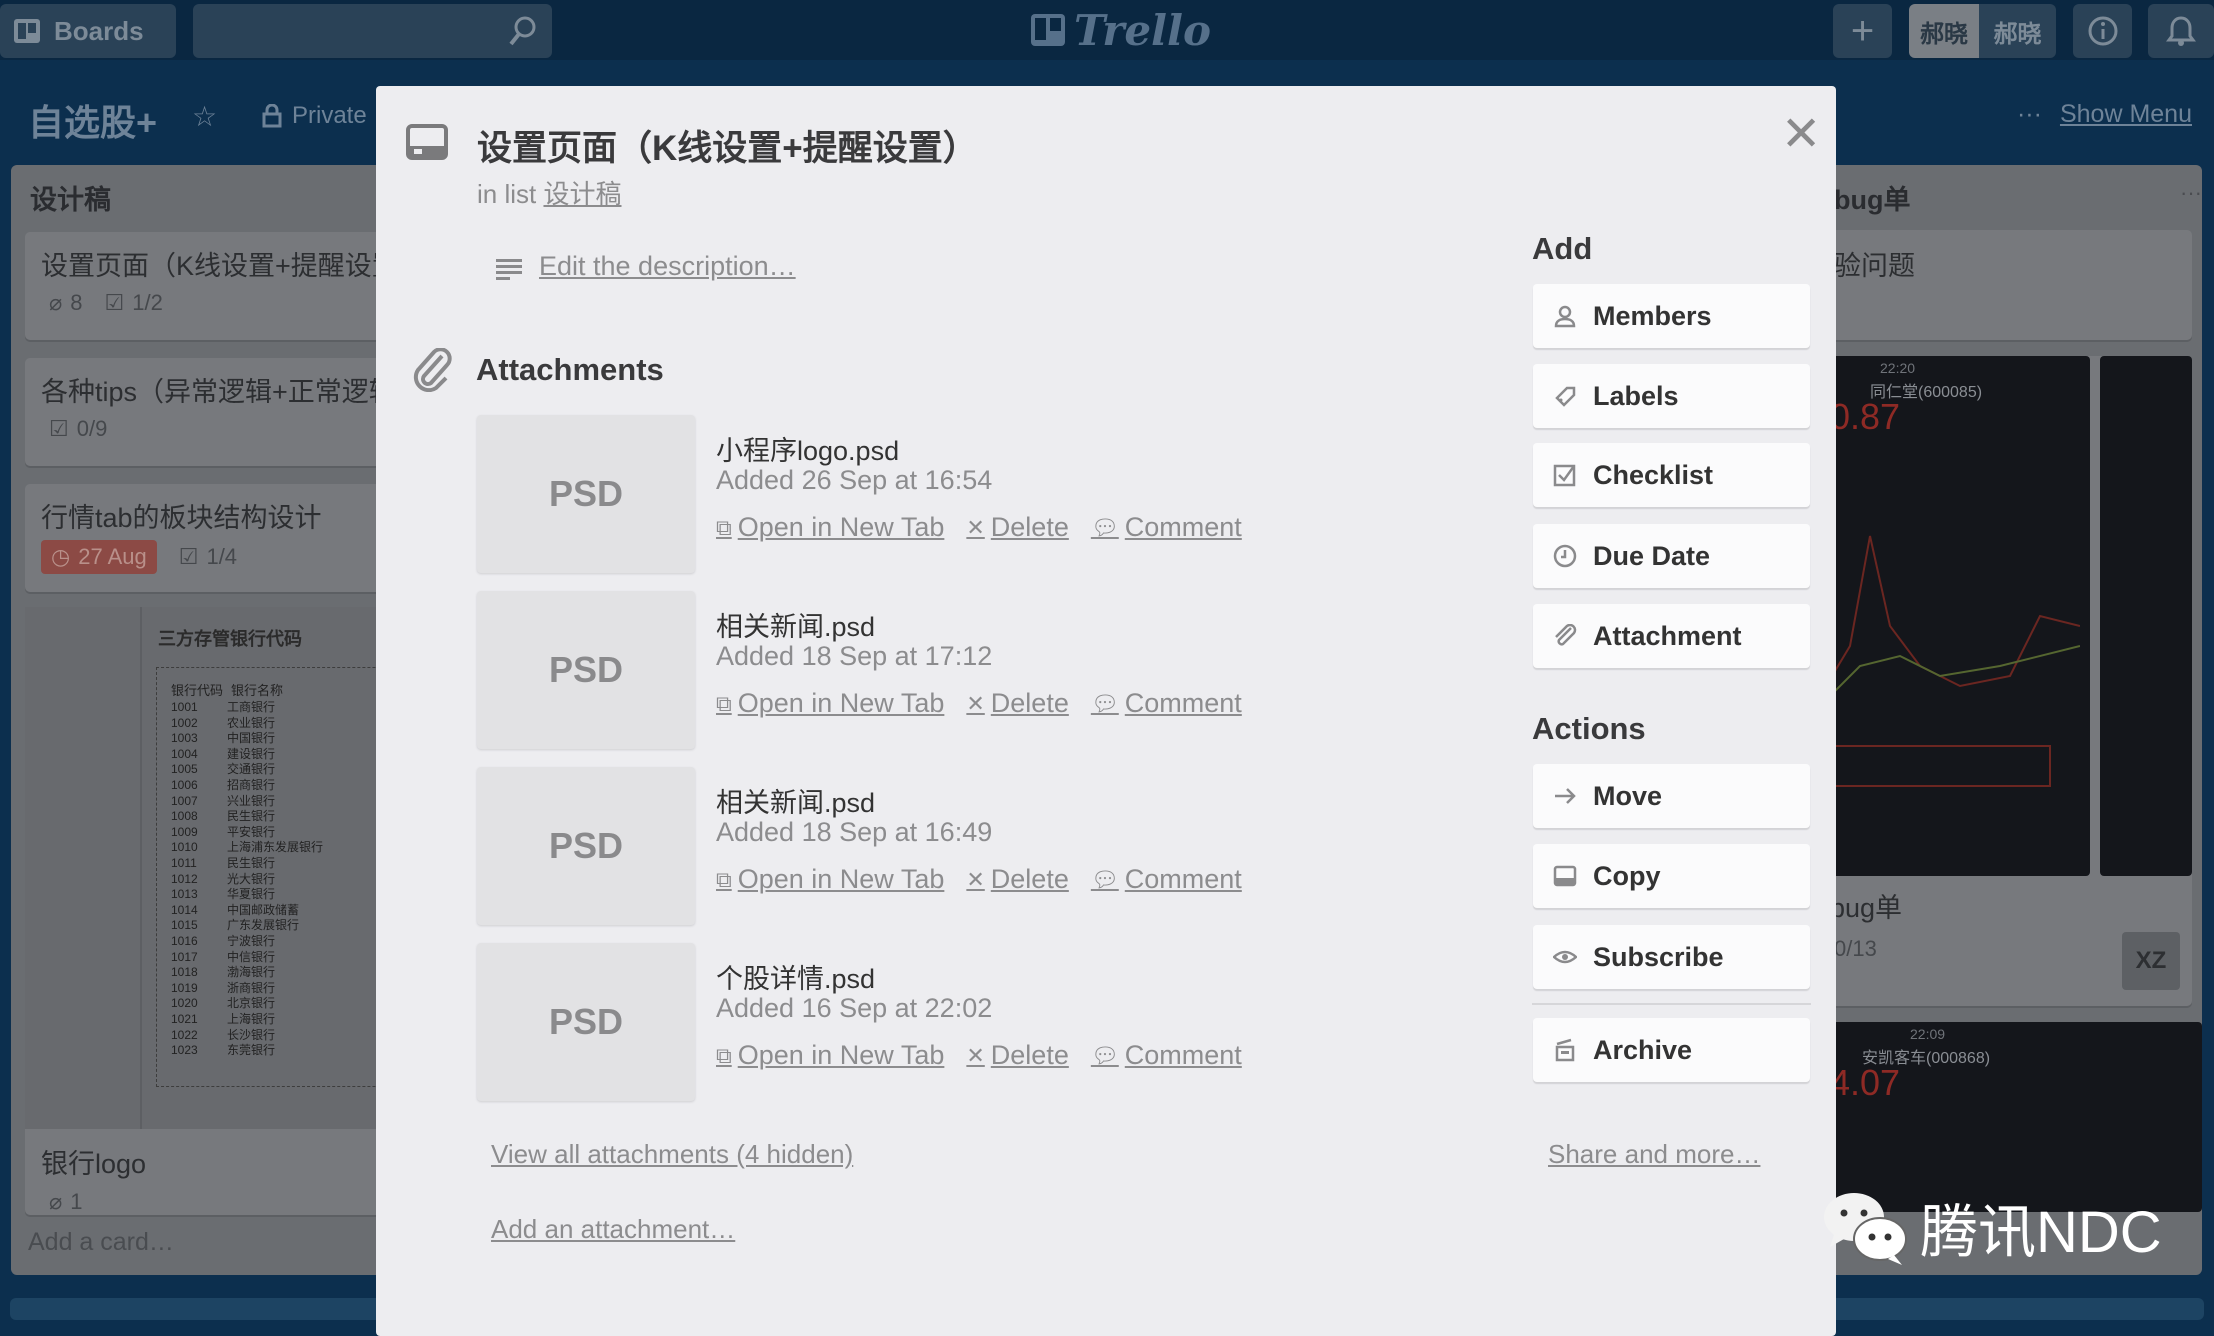 The image size is (2214, 1336). Describe the element at coordinates (1944, 31) in the screenshot. I see `avatar: 郝晓` at that location.